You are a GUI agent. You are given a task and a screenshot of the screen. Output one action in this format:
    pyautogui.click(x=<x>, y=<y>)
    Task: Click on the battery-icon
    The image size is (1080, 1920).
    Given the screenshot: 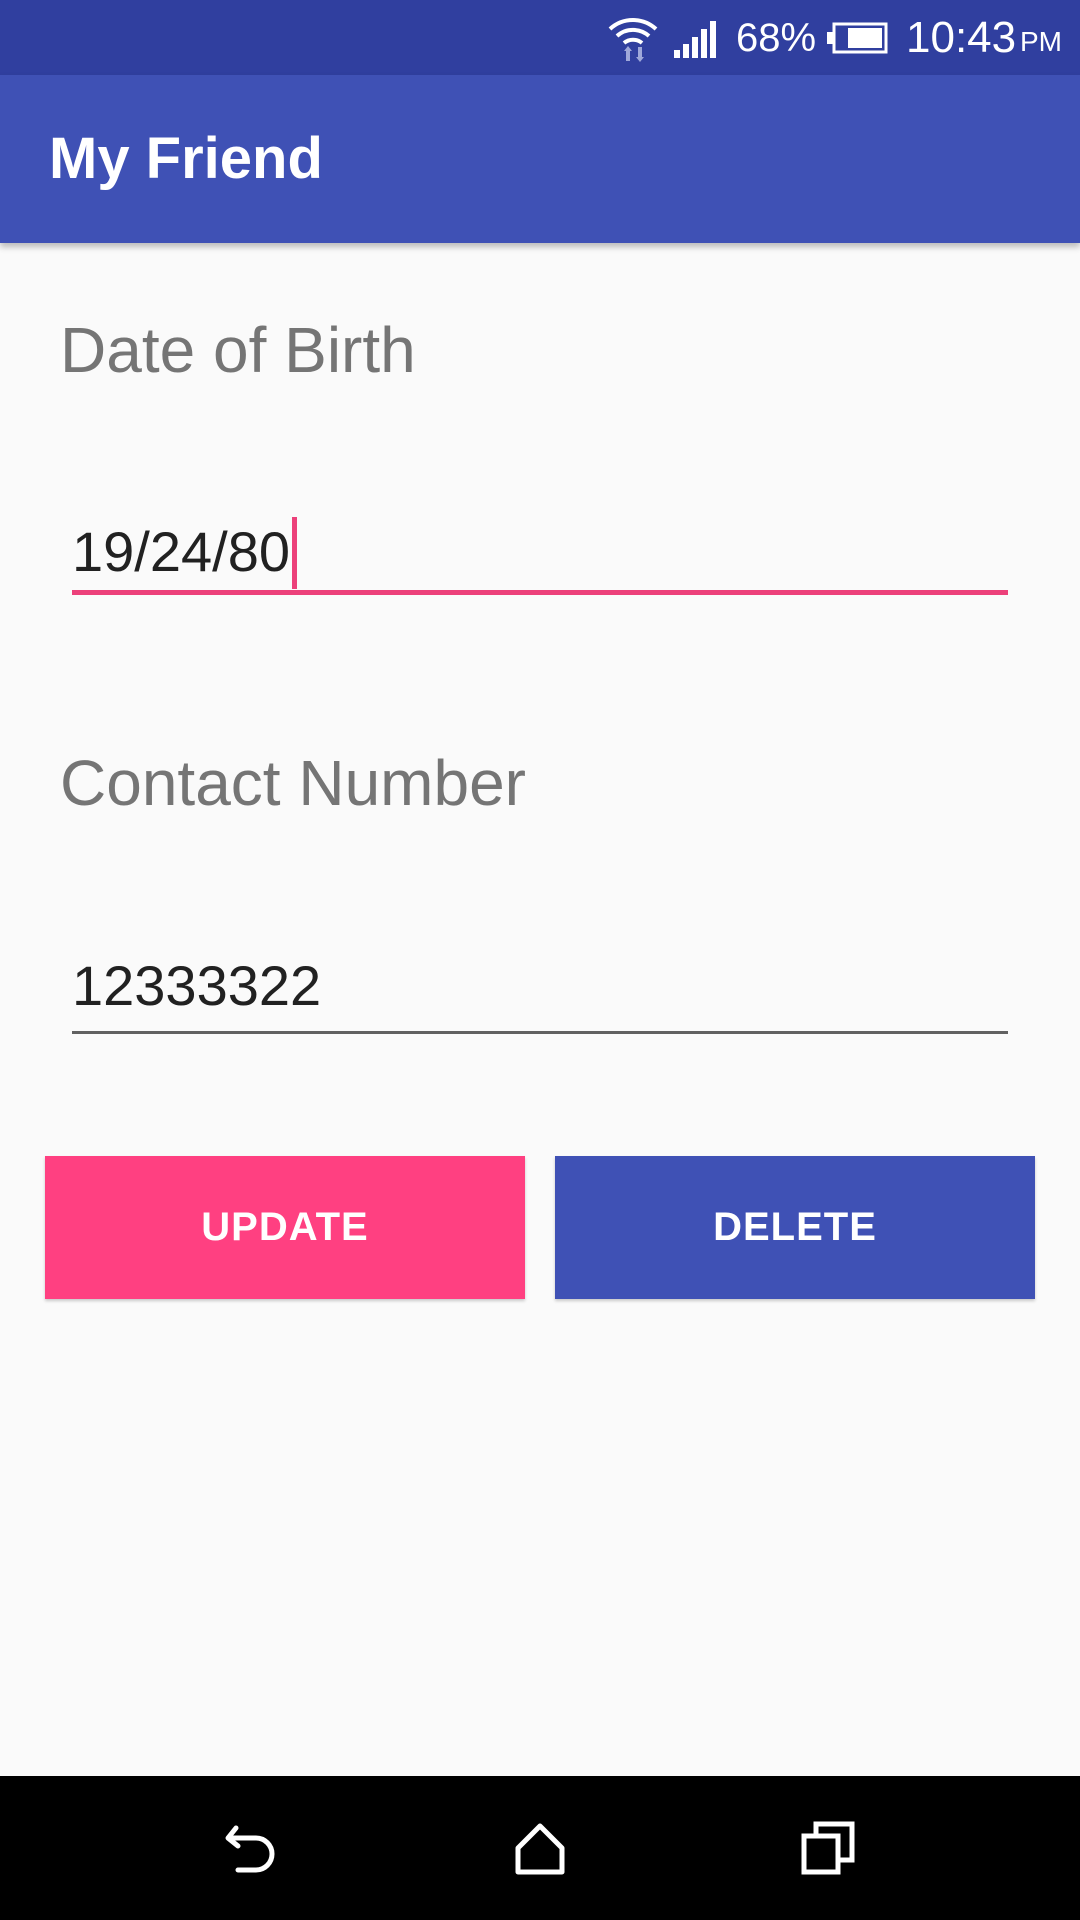 What is the action you would take?
    pyautogui.click(x=857, y=38)
    